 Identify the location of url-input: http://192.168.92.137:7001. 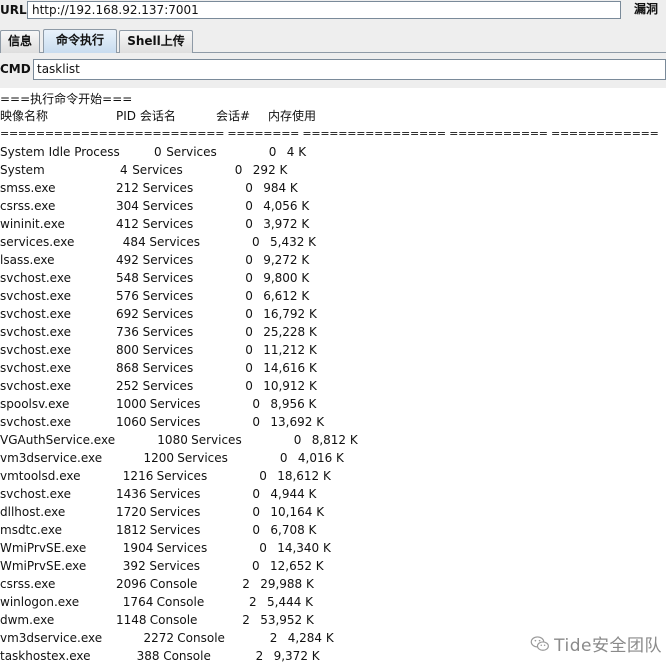
(324, 10).